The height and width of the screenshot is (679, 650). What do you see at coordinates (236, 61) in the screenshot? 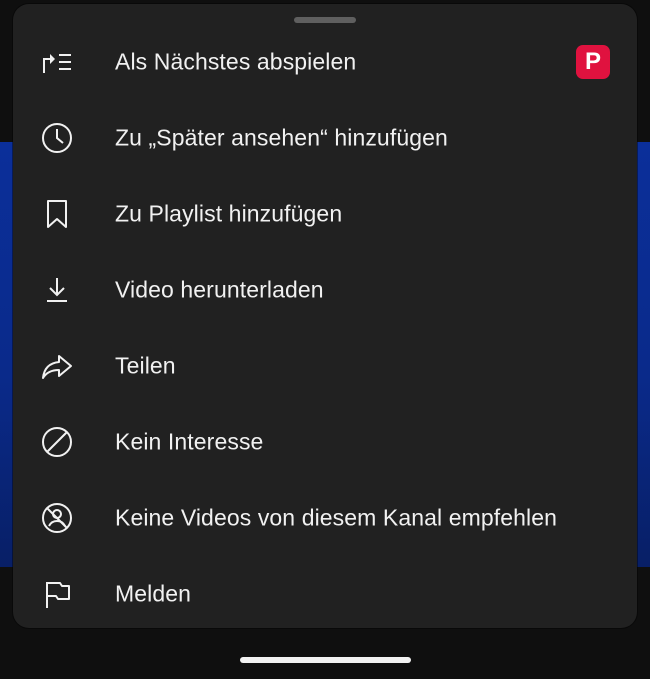
I see `menu-item-label: Als Nächstes abspielen` at bounding box center [236, 61].